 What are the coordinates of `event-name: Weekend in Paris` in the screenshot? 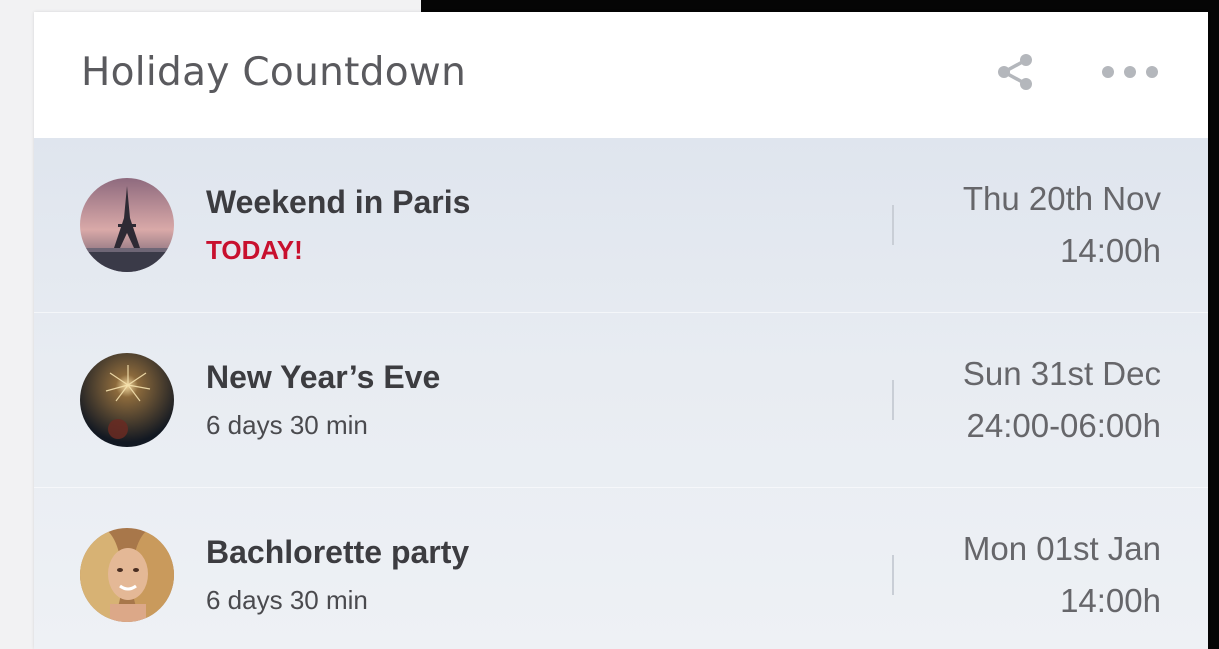 It's located at (338, 202).